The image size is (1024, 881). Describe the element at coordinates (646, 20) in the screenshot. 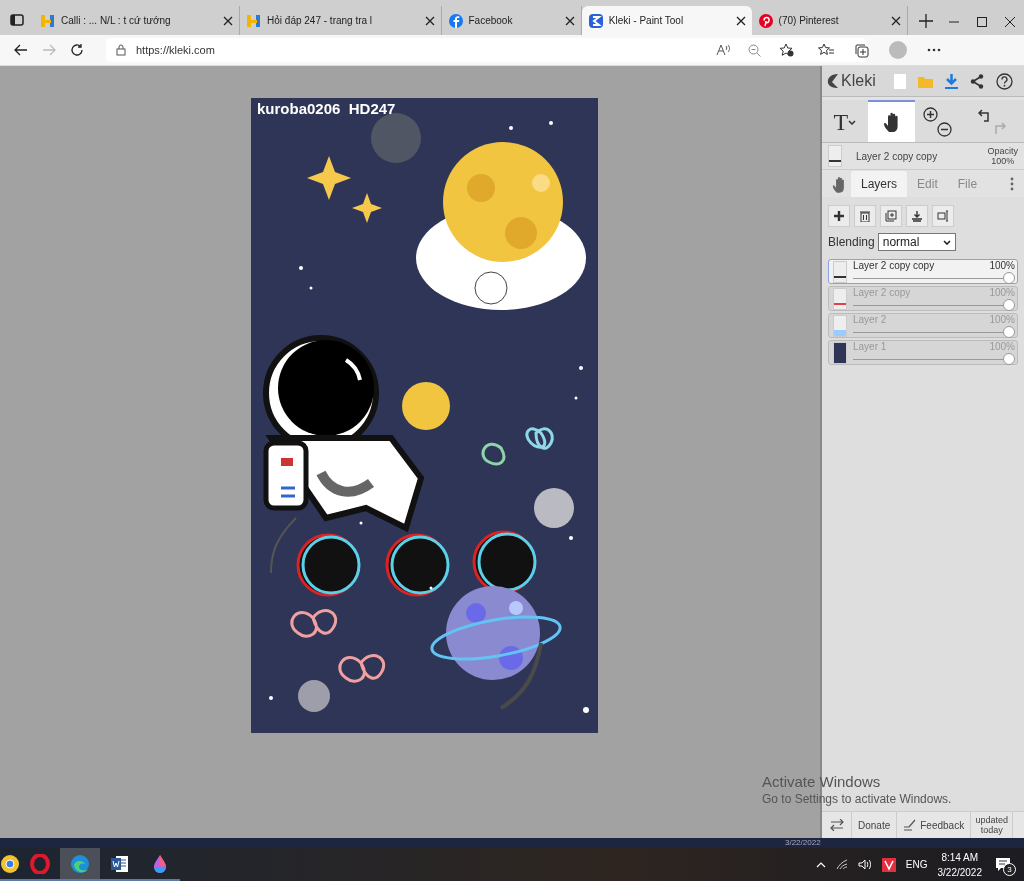

I see `tab-title: Kleki - Paint Tool` at that location.